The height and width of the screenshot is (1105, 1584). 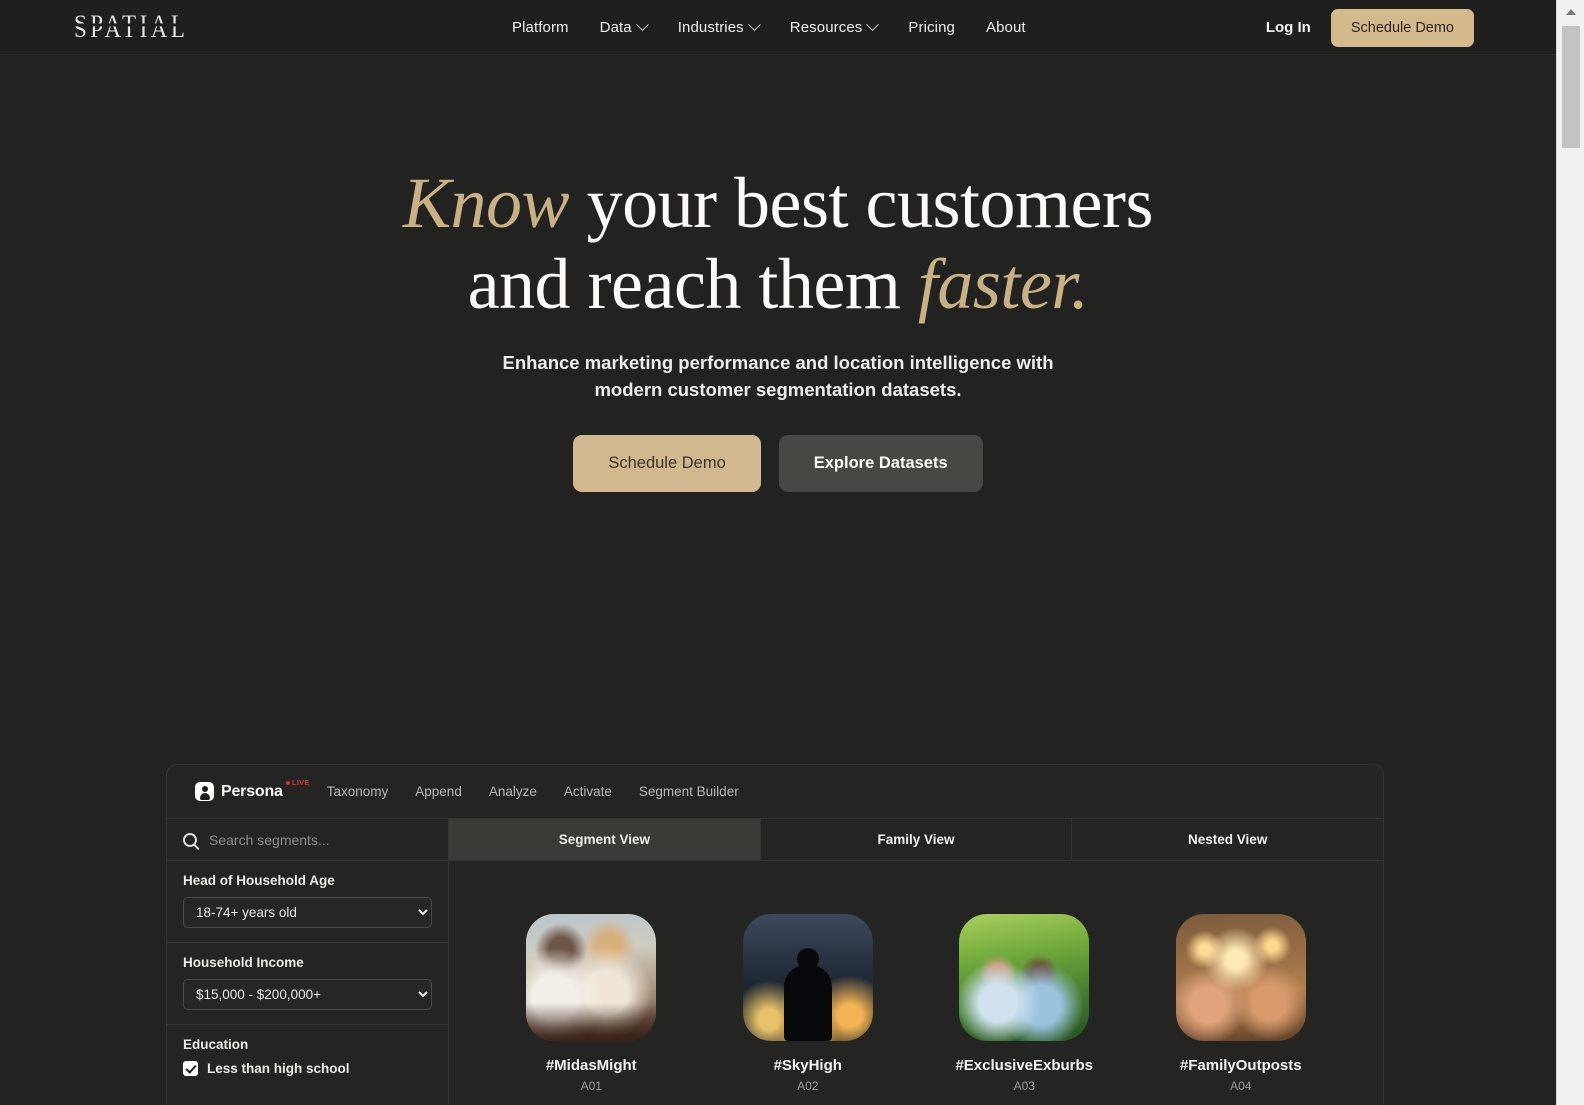 I want to click on app-tab-analyze: Analyze, so click(x=513, y=791).